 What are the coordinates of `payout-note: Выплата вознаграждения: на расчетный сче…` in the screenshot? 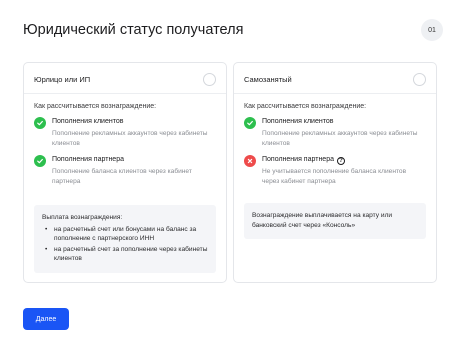 It's located at (125, 239).